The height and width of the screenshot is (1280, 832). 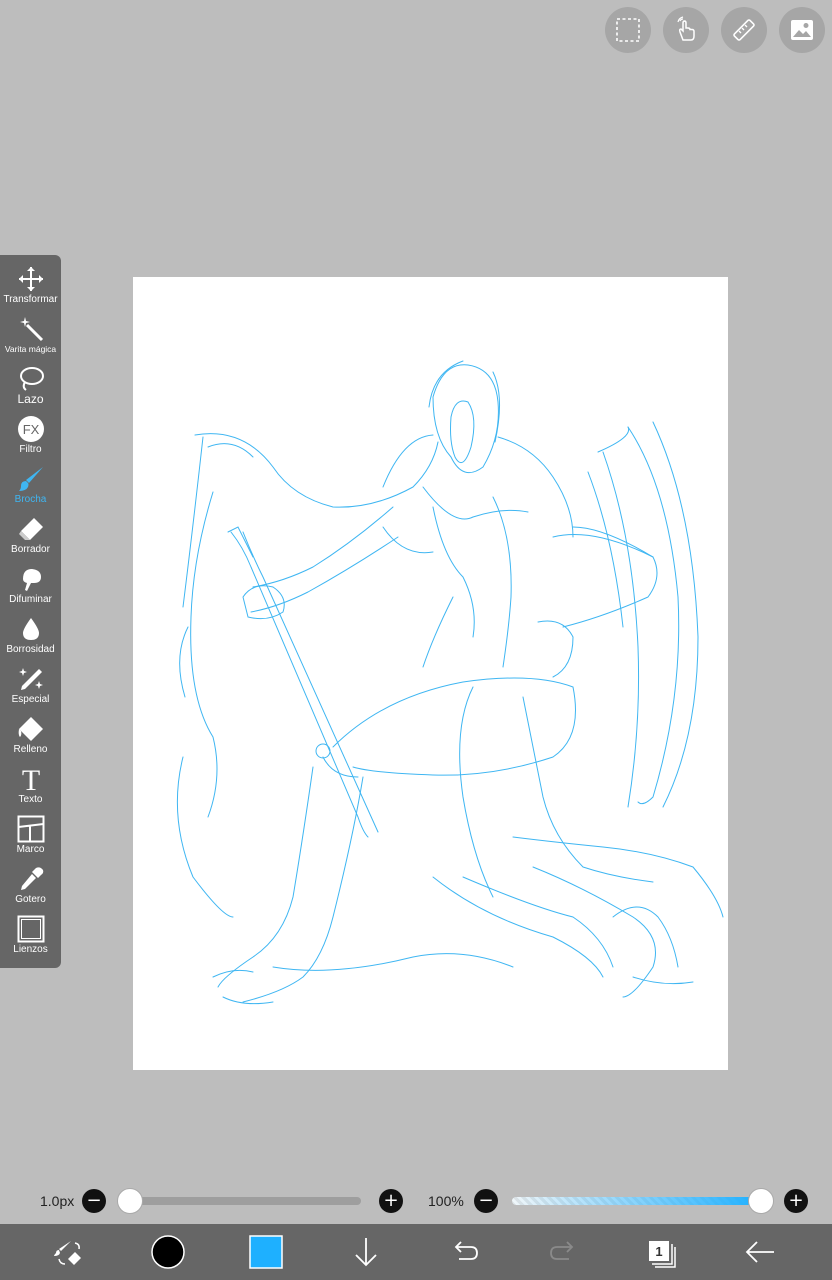 I want to click on tool-label: Lazo, so click(x=30, y=399).